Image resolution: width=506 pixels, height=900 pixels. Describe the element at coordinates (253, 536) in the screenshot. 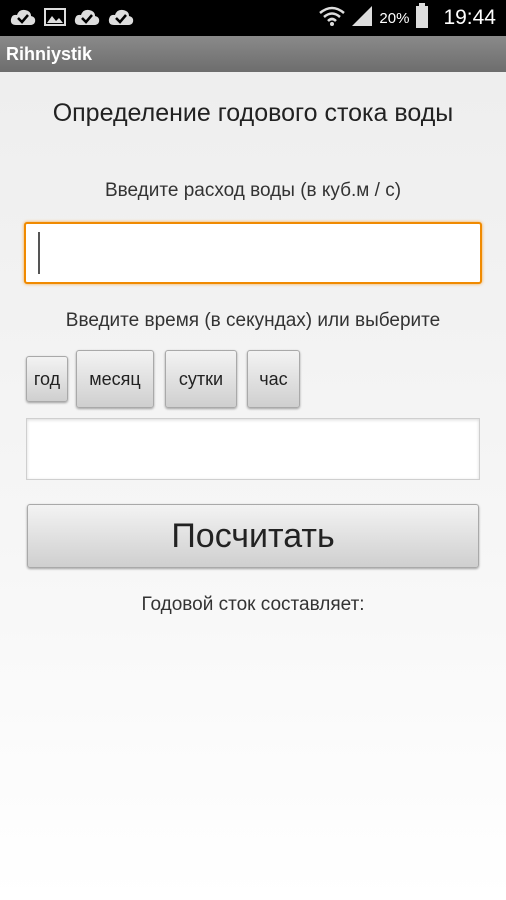

I see `calculate-button: Посчитать` at that location.